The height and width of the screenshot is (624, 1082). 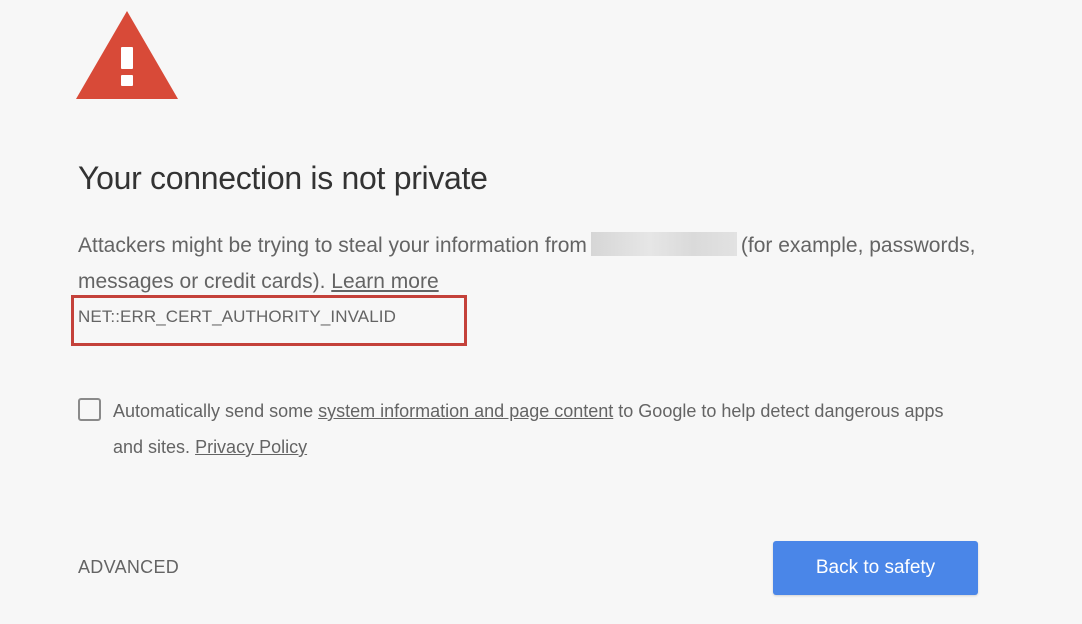 I want to click on system-information-link: system information and page content, so click(x=465, y=411).